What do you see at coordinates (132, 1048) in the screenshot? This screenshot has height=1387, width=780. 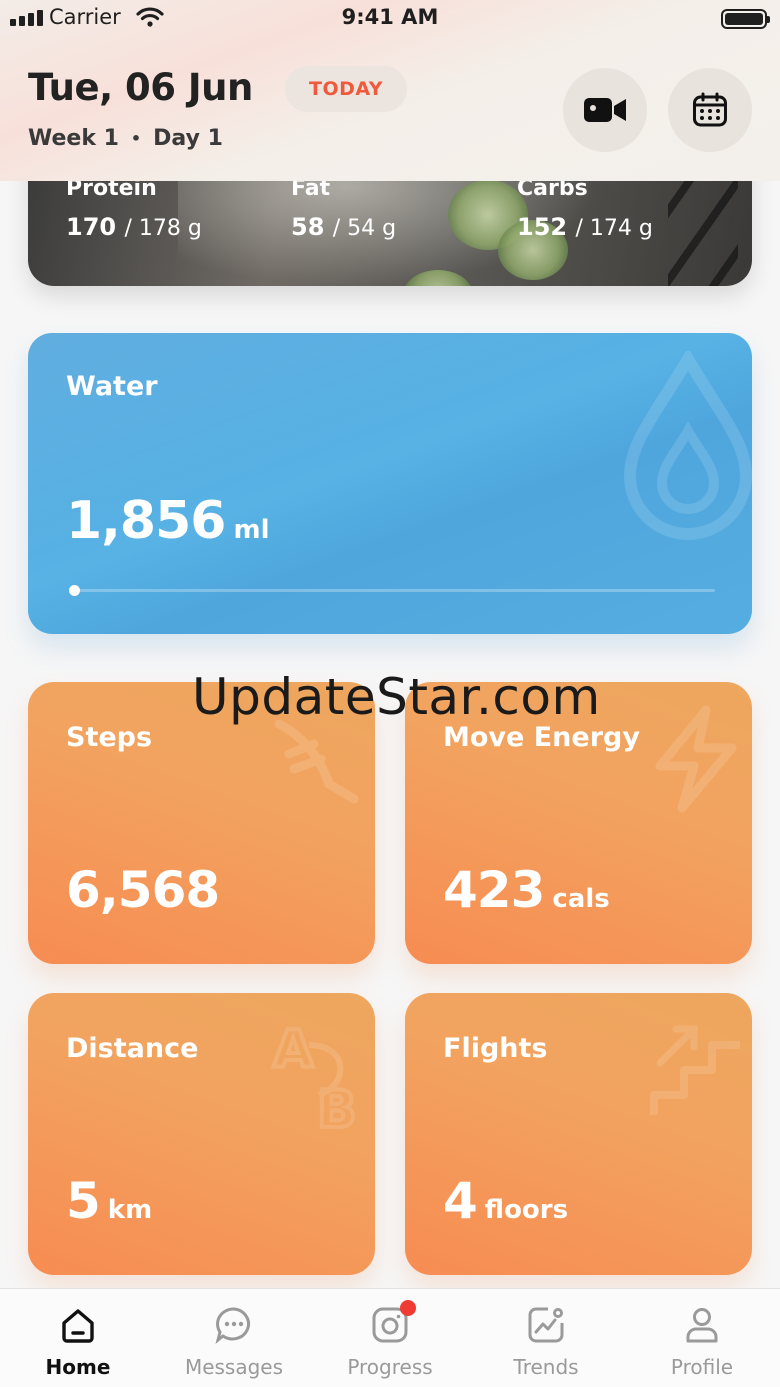 I see `distance-title: Distance` at bounding box center [132, 1048].